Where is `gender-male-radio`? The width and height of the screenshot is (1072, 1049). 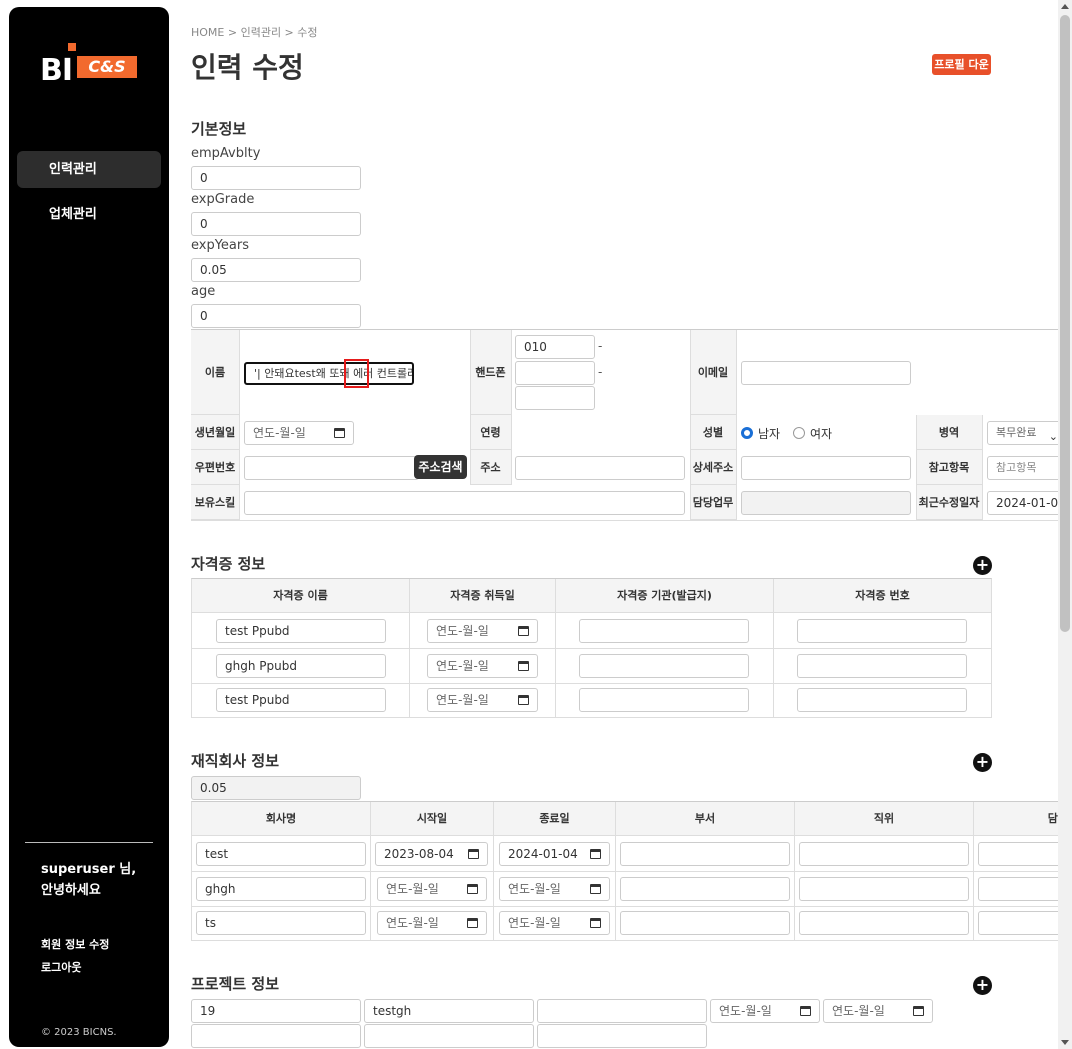 gender-male-radio is located at coordinates (747, 433).